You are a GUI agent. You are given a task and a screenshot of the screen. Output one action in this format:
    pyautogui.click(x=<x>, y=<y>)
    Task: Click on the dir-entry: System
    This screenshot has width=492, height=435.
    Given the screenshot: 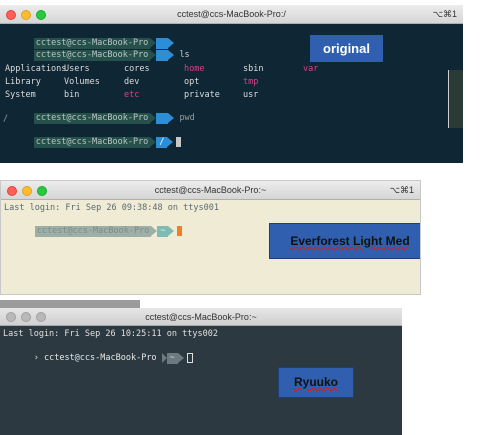 What is the action you would take?
    pyautogui.click(x=20, y=95)
    